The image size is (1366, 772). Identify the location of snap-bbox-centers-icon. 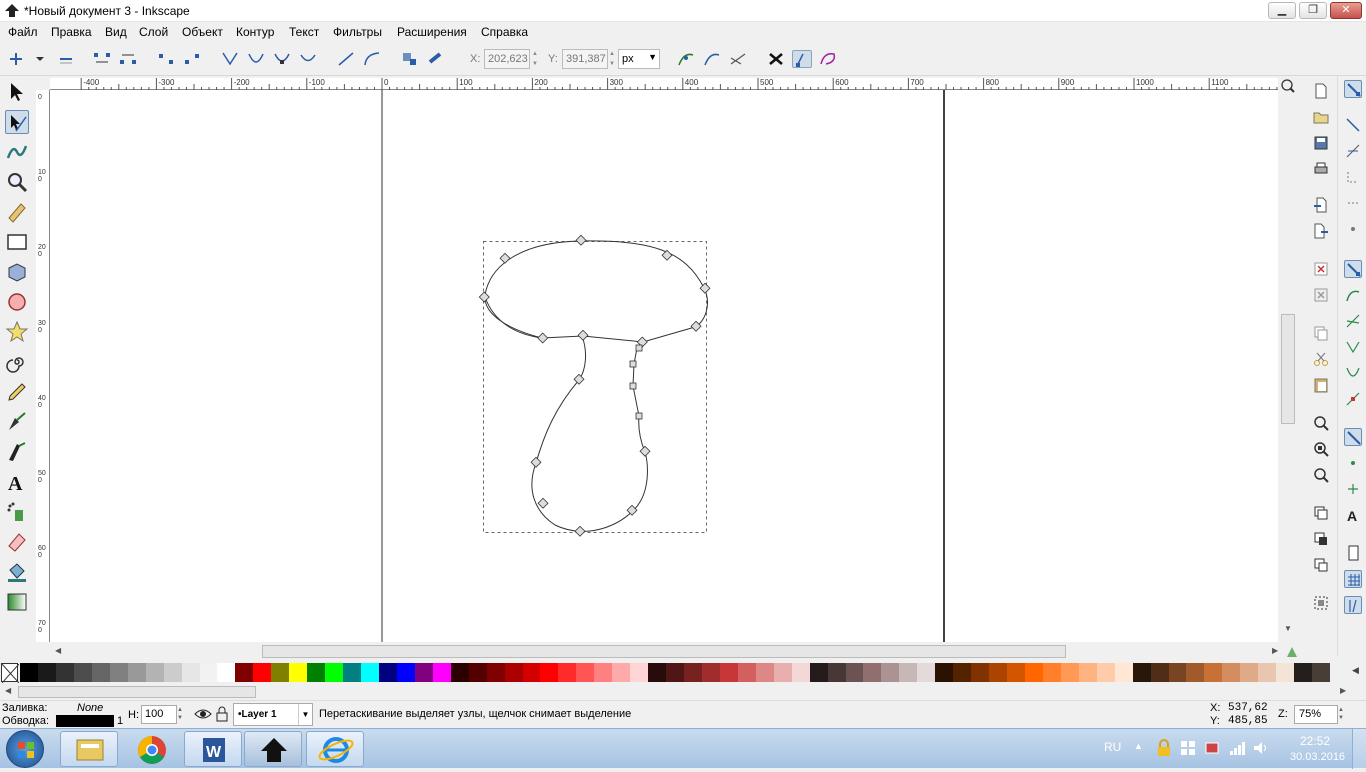
(1353, 229).